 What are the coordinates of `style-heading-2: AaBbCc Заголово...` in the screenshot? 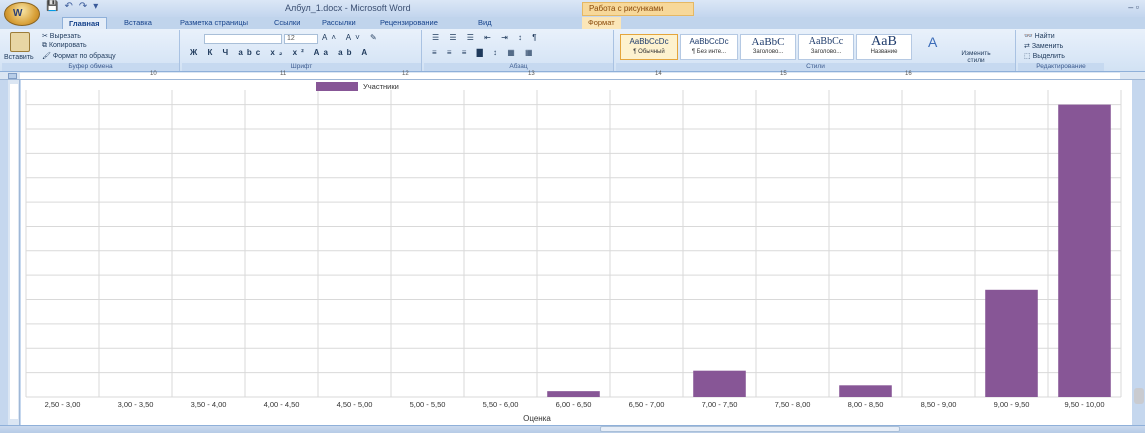 It's located at (826, 47).